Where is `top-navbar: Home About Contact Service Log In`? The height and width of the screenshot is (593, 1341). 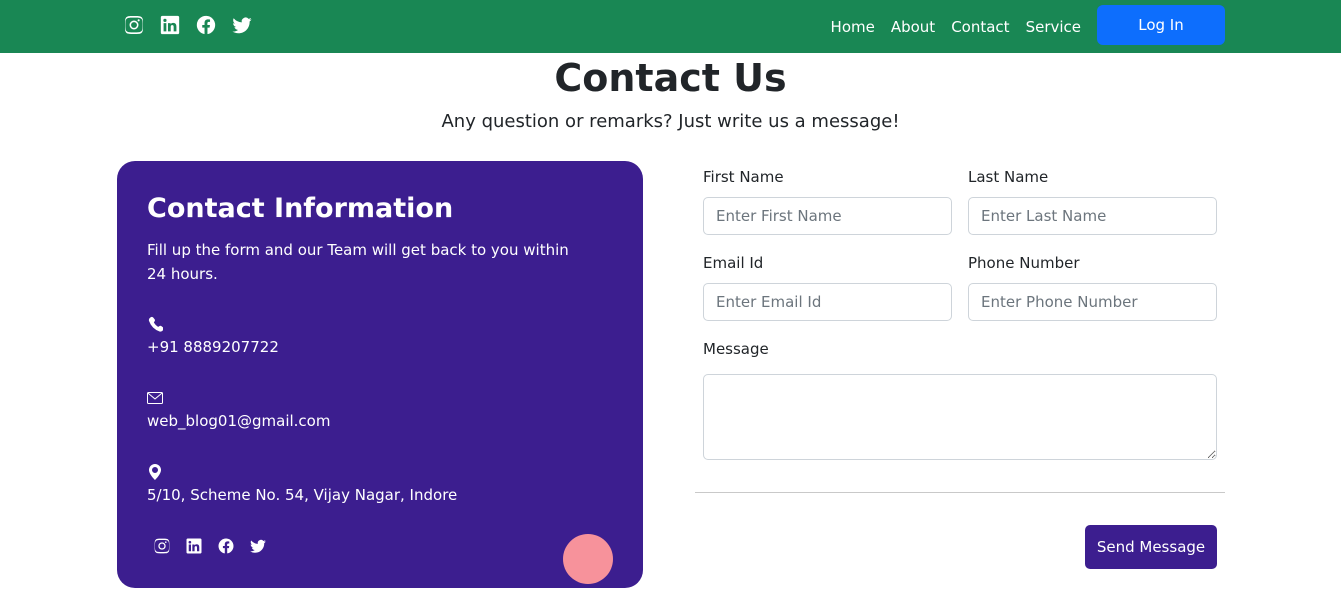
top-navbar: Home About Contact Service Log In is located at coordinates (670, 26).